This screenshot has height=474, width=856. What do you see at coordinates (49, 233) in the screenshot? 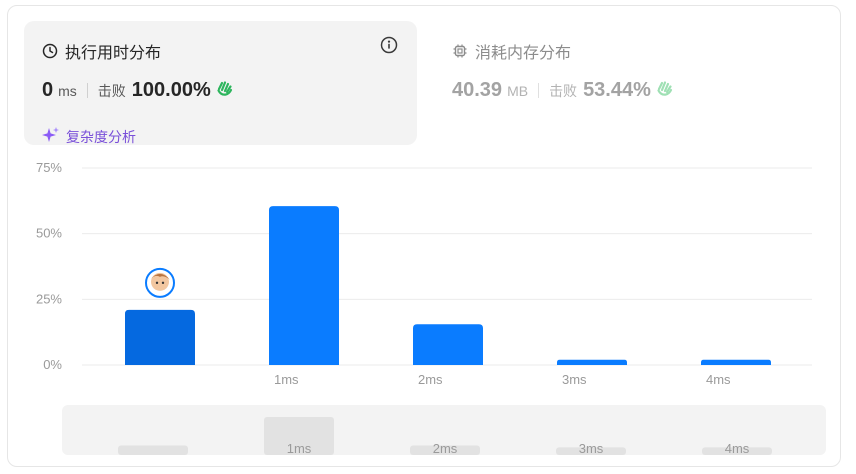
I see `y-tick-label: 50%` at bounding box center [49, 233].